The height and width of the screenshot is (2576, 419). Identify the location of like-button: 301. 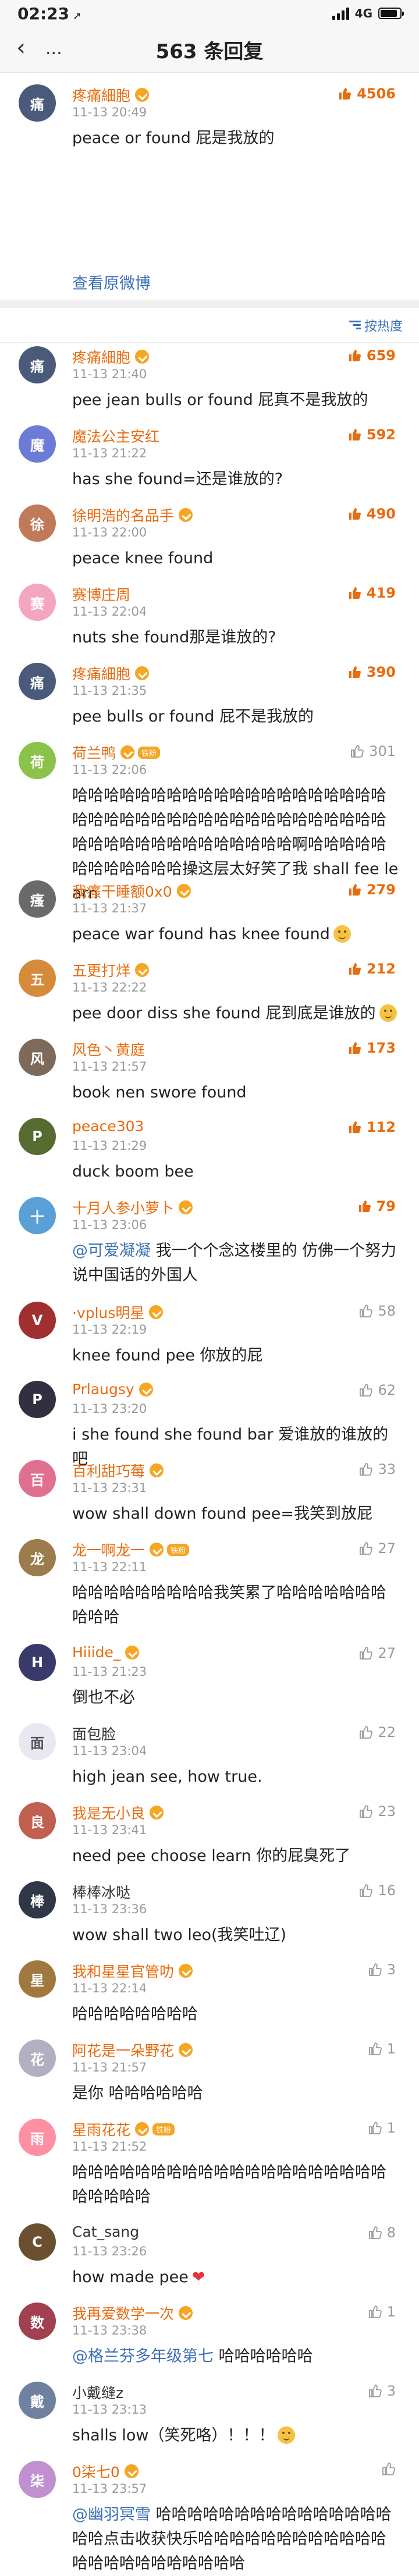
(373, 751).